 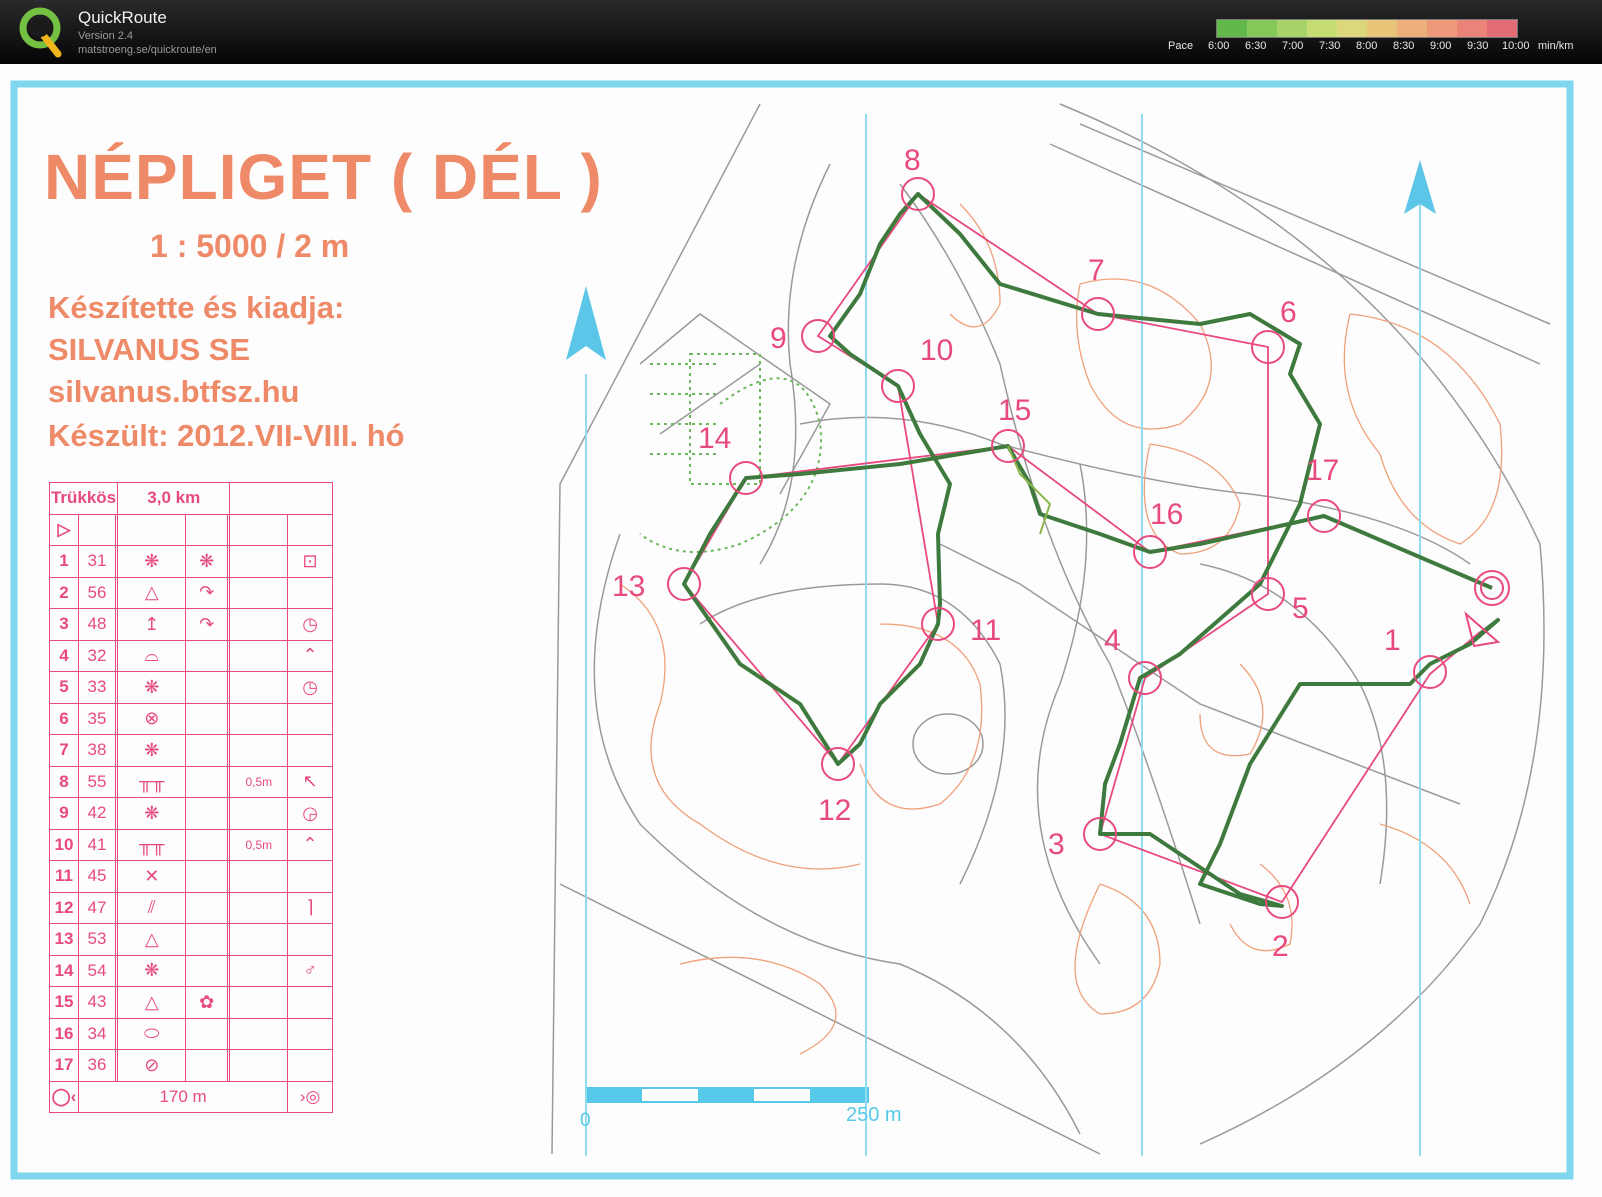 What do you see at coordinates (64, 655) in the screenshot?
I see `control-number: 4` at bounding box center [64, 655].